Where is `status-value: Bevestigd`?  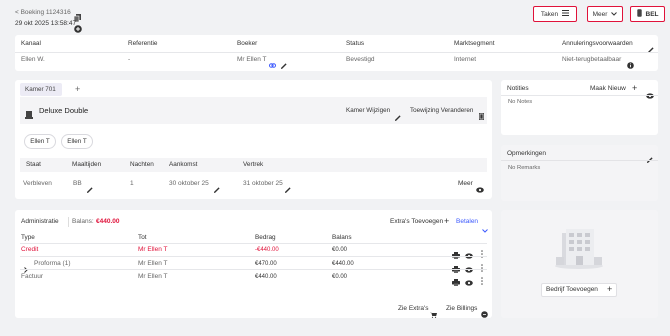
status-value: Bevestigd is located at coordinates (360, 59).